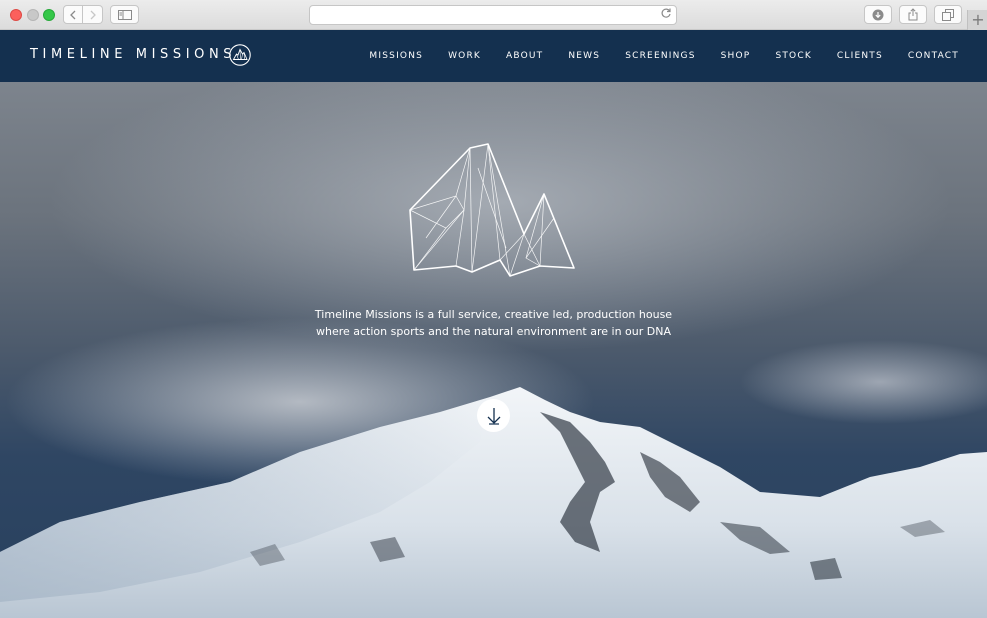 Image resolution: width=987 pixels, height=618 pixels. I want to click on arrow-down-icon, so click(493, 416).